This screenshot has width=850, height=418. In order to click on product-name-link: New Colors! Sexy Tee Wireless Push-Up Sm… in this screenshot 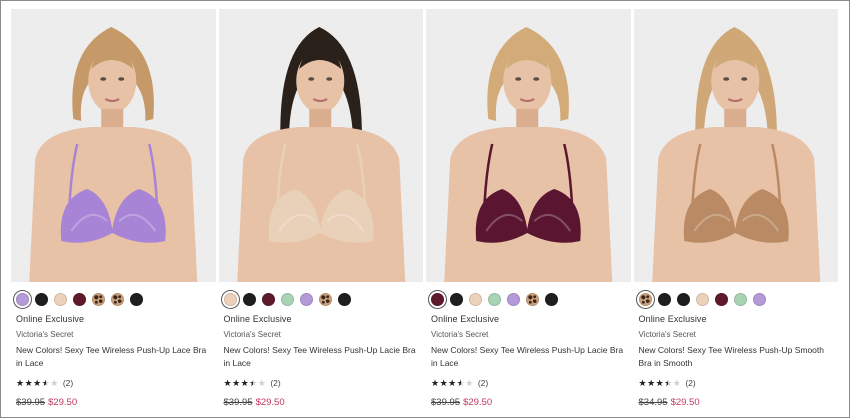, I will do `click(736, 357)`.